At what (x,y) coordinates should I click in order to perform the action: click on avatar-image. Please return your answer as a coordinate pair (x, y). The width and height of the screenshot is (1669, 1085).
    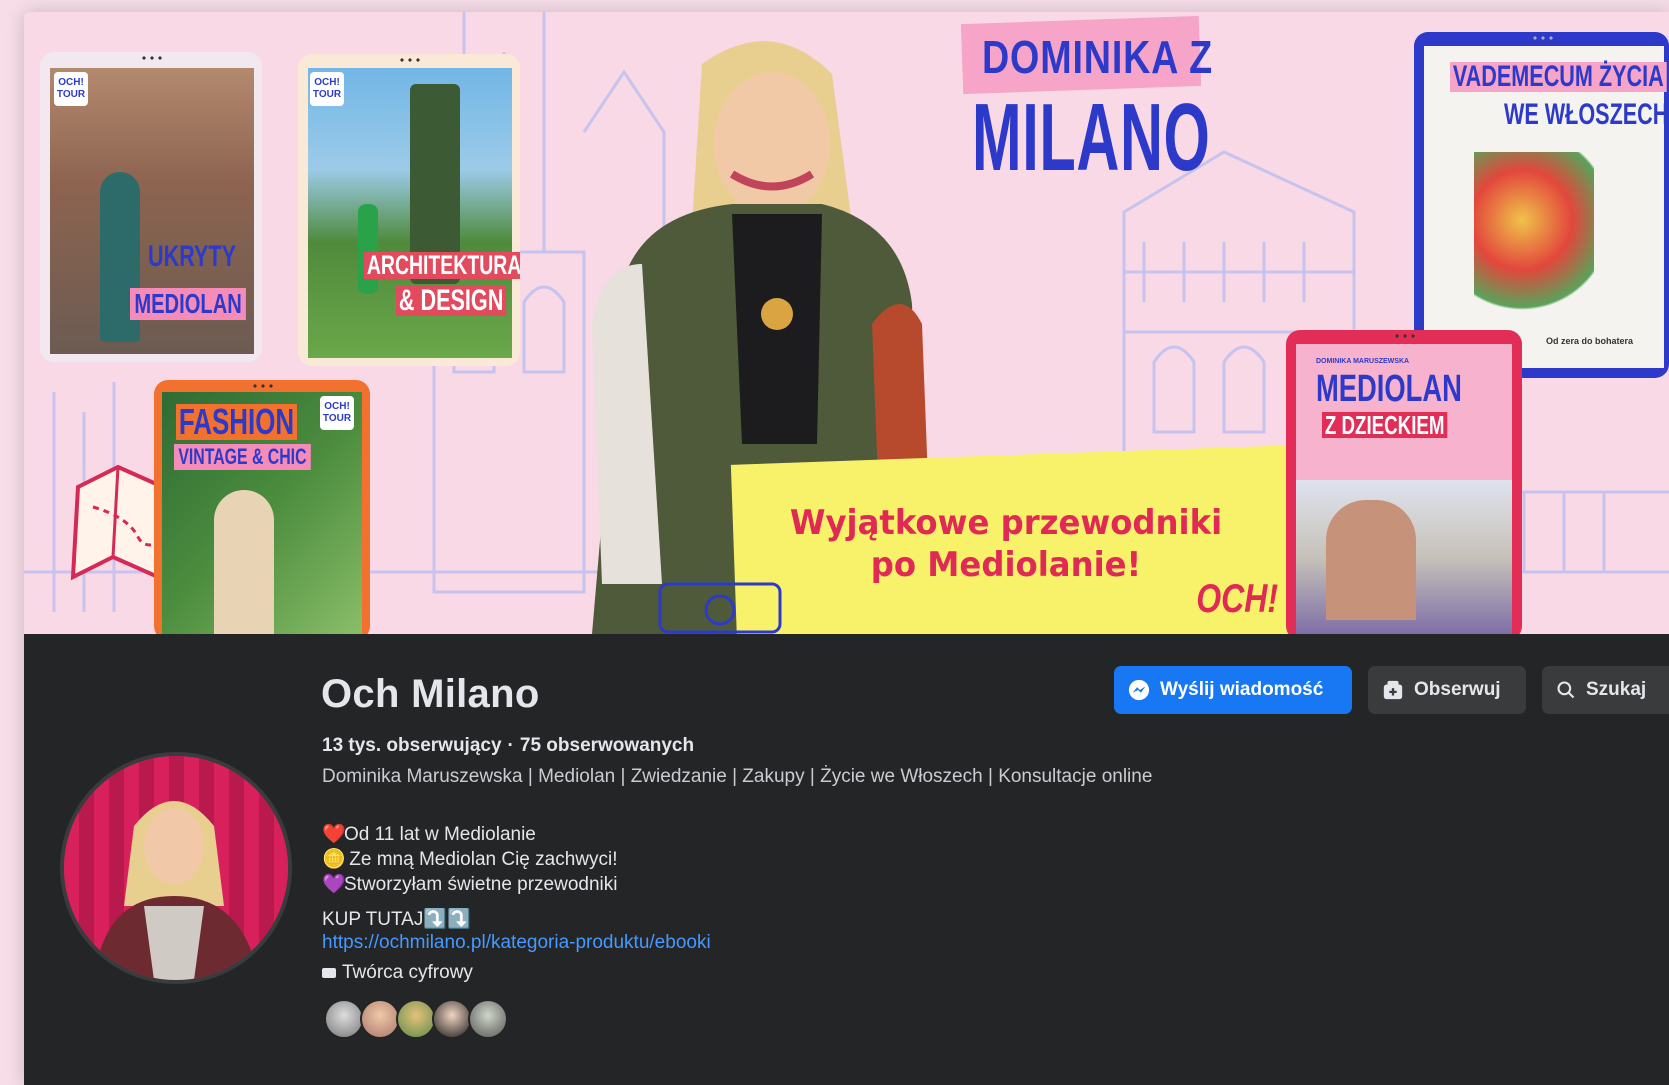
    Looking at the image, I should click on (176, 868).